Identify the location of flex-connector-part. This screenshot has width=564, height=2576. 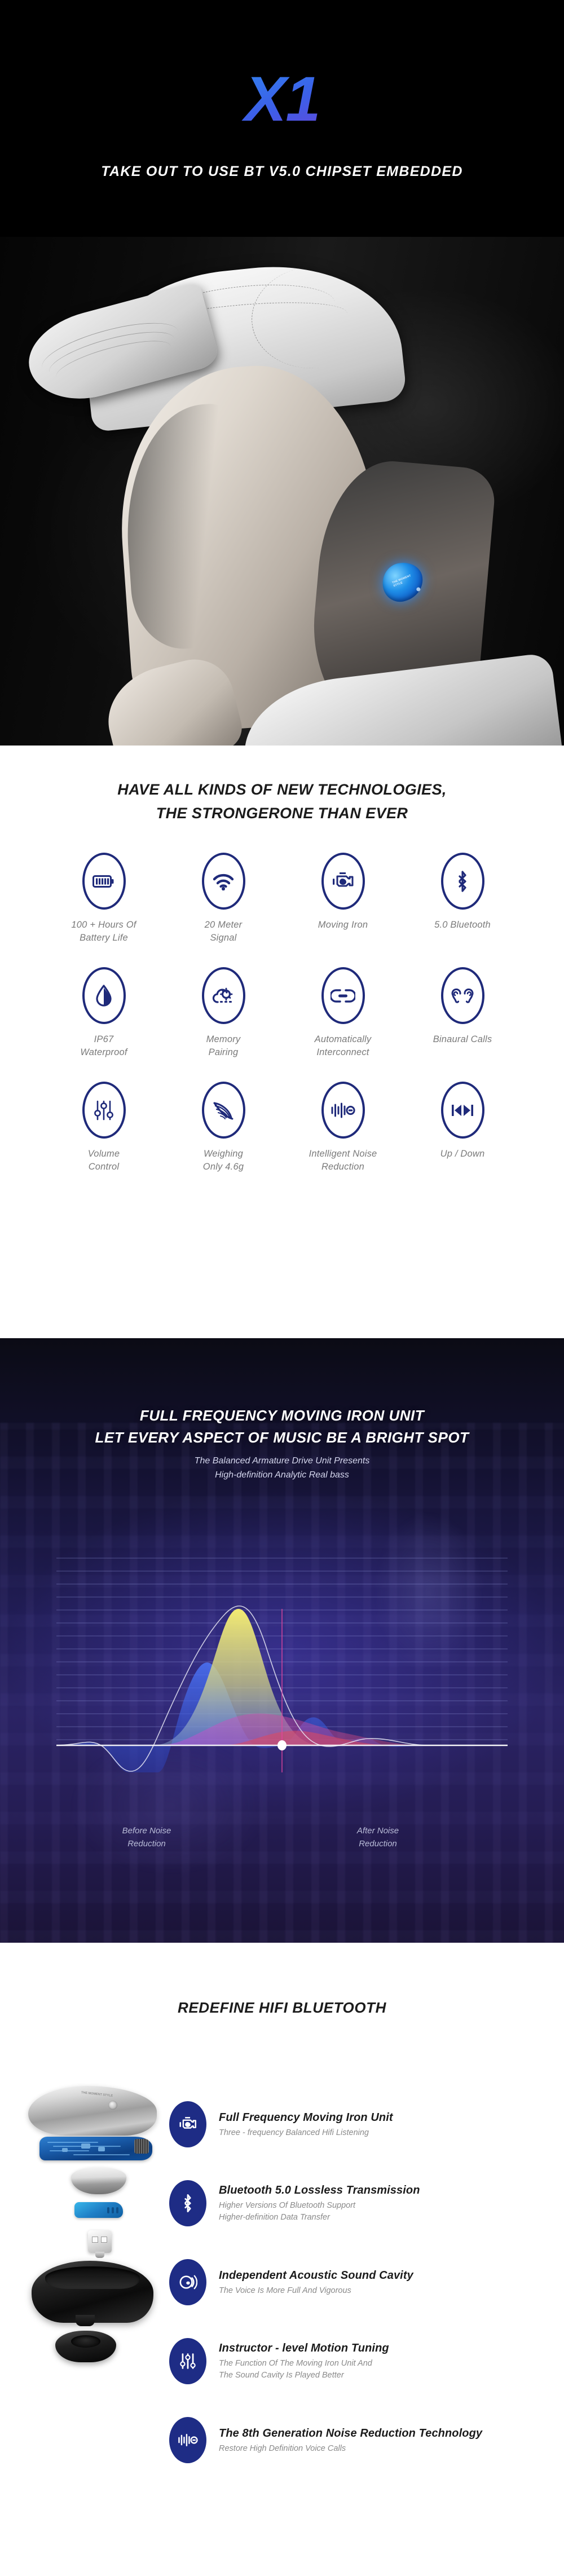
(98, 2210).